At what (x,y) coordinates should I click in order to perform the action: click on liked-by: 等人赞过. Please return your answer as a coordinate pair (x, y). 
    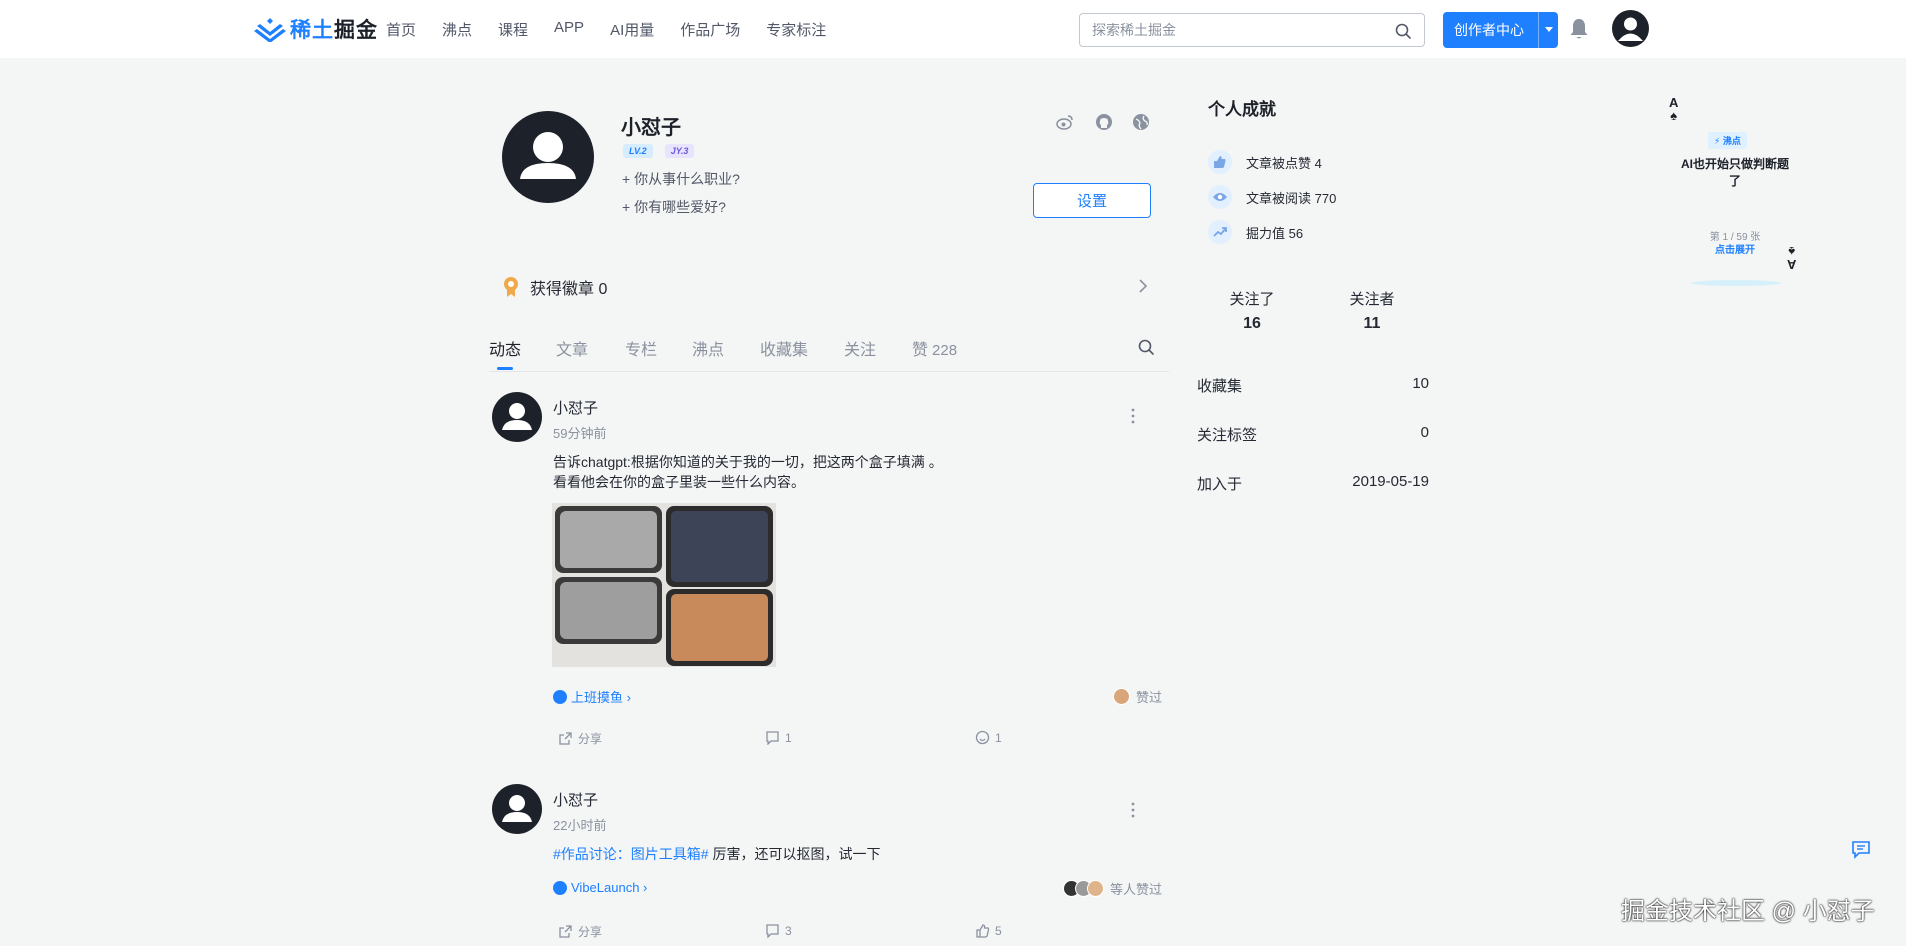
    Looking at the image, I should click on (1112, 888).